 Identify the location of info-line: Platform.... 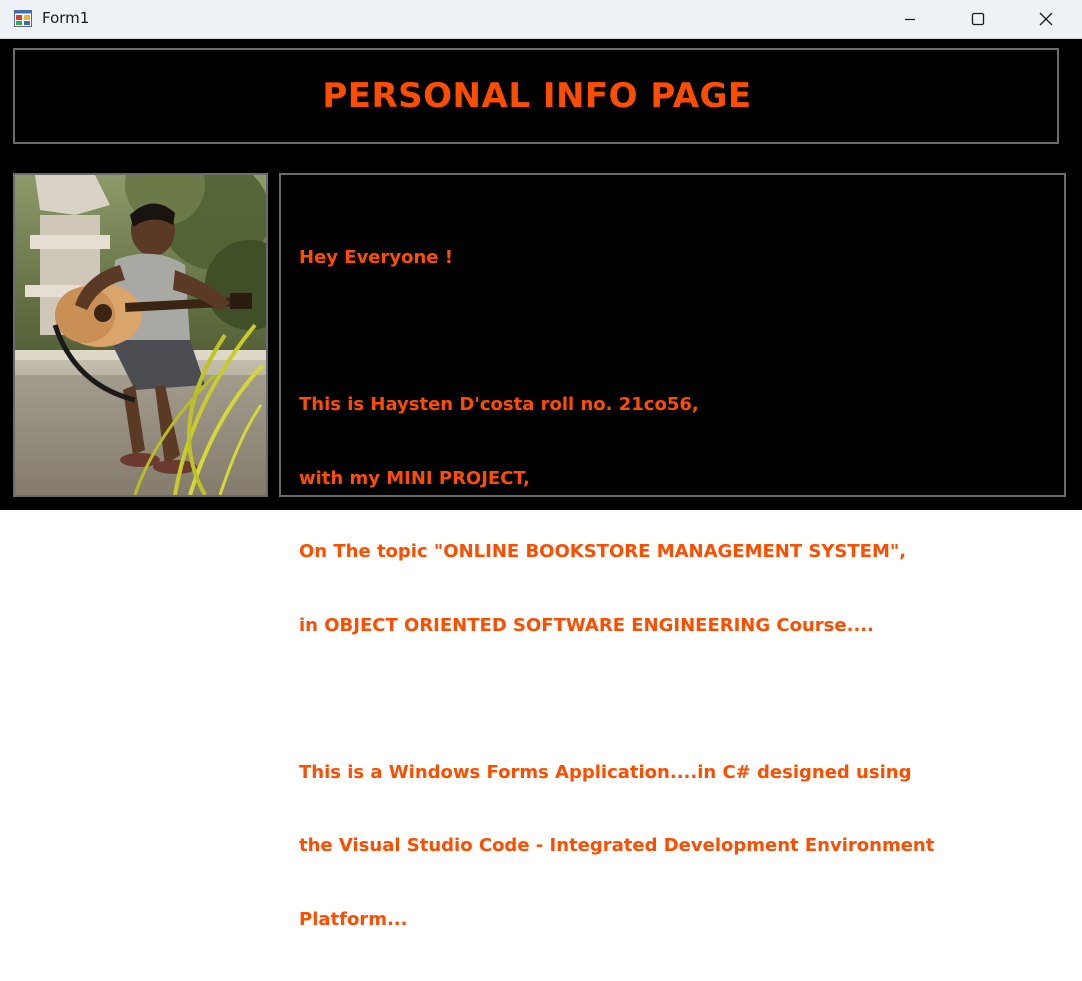
(353, 919).